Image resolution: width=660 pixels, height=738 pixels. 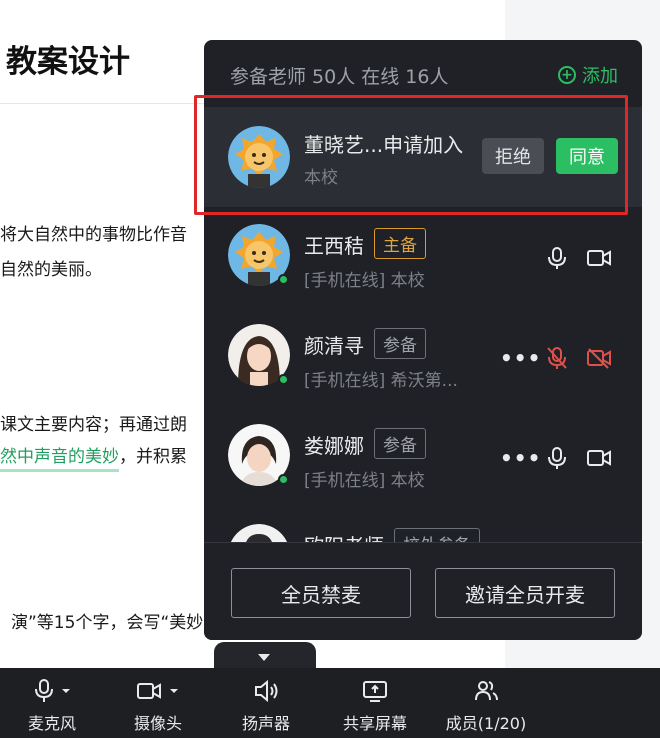 What do you see at coordinates (68, 62) in the screenshot?
I see `document-title: 教案设计` at bounding box center [68, 62].